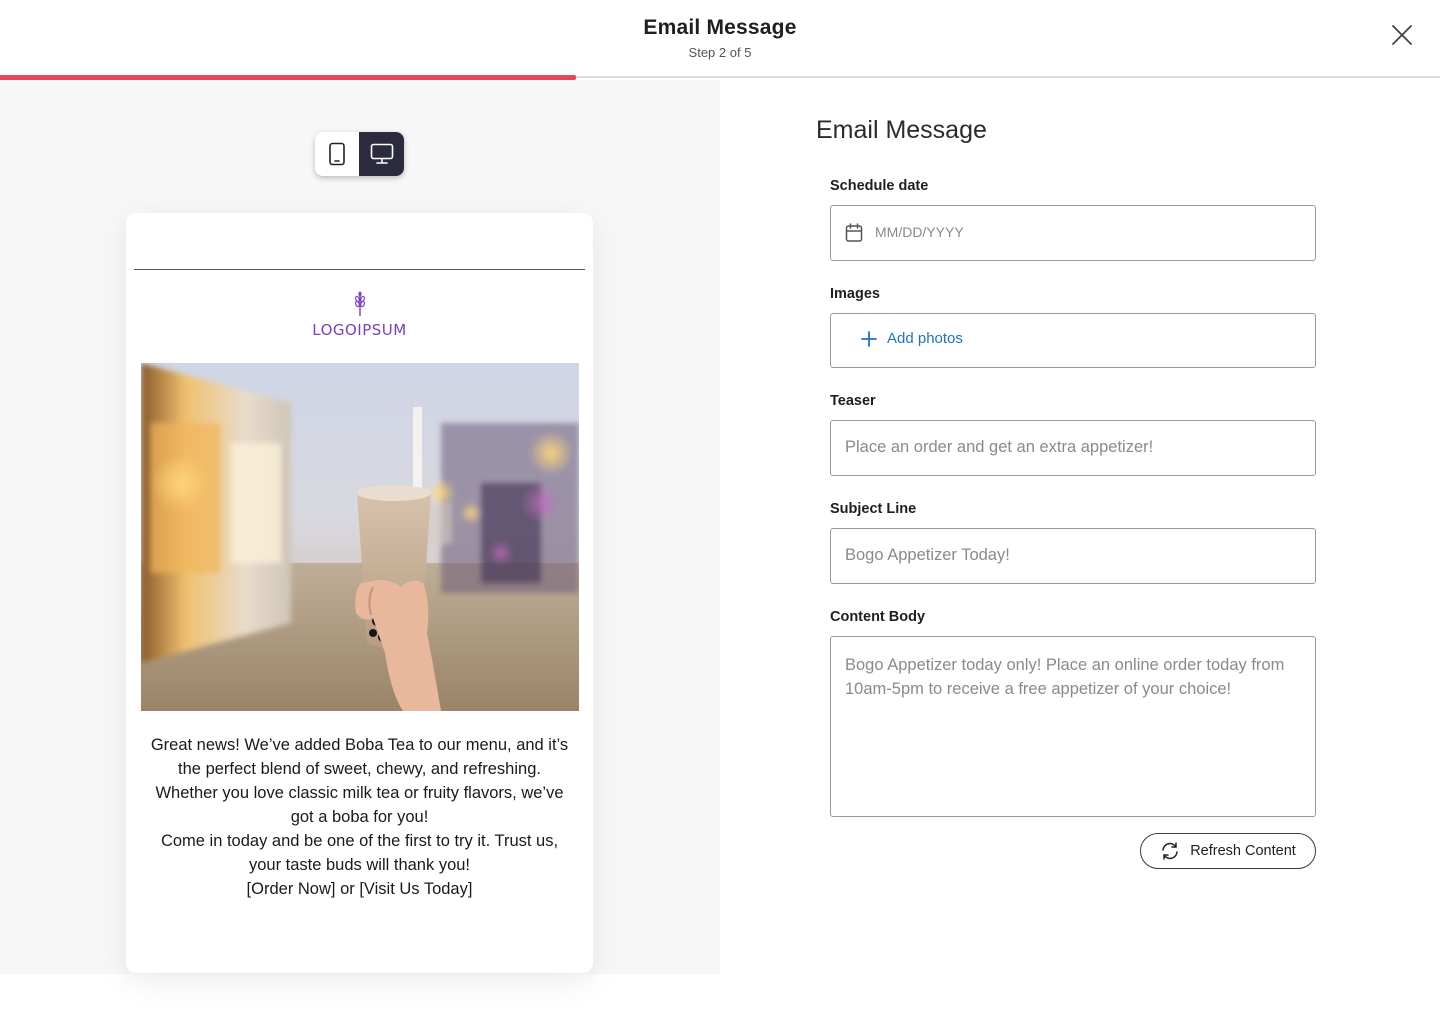  What do you see at coordinates (927, 555) in the screenshot?
I see `subject-line-value: Bogo Appetizer Today!` at bounding box center [927, 555].